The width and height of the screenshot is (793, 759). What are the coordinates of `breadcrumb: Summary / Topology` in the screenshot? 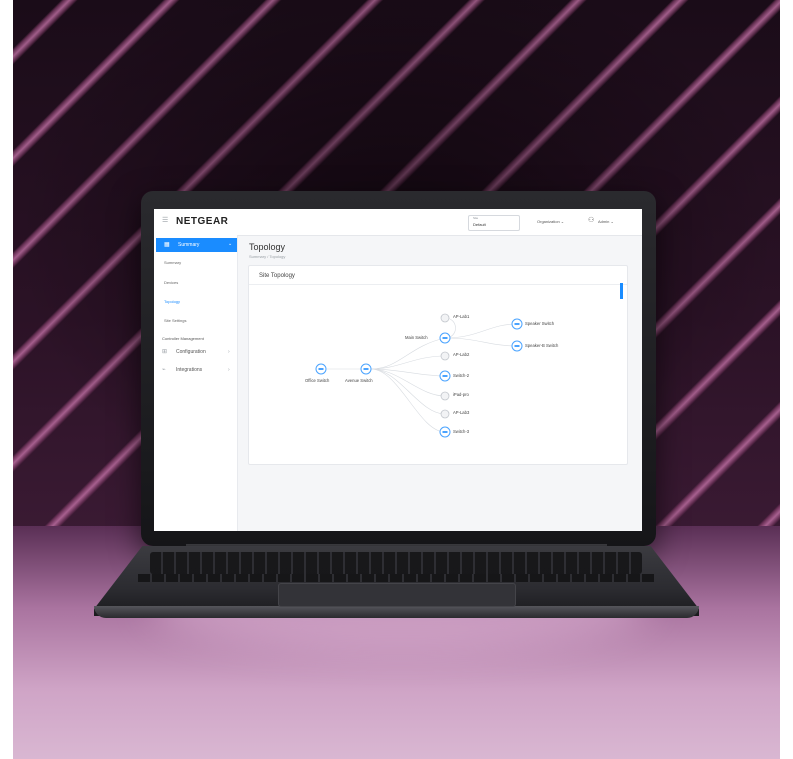 It's located at (267, 256).